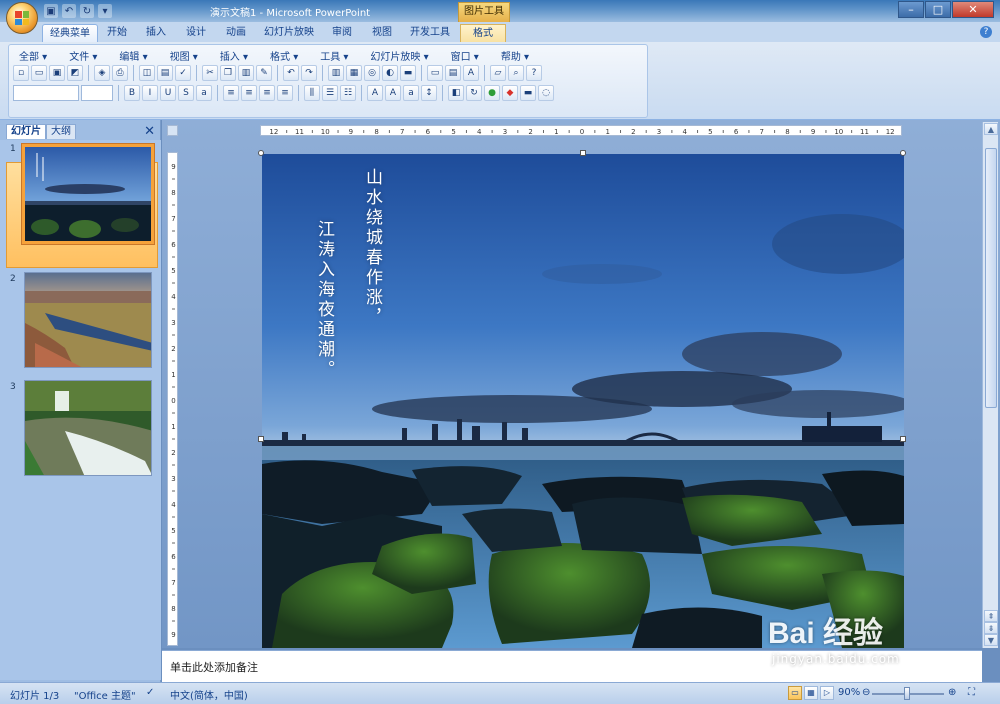 Image resolution: width=1000 pixels, height=704 pixels. What do you see at coordinates (866, 692) in the screenshot?
I see `zoom-out-icon: ⊖` at bounding box center [866, 692].